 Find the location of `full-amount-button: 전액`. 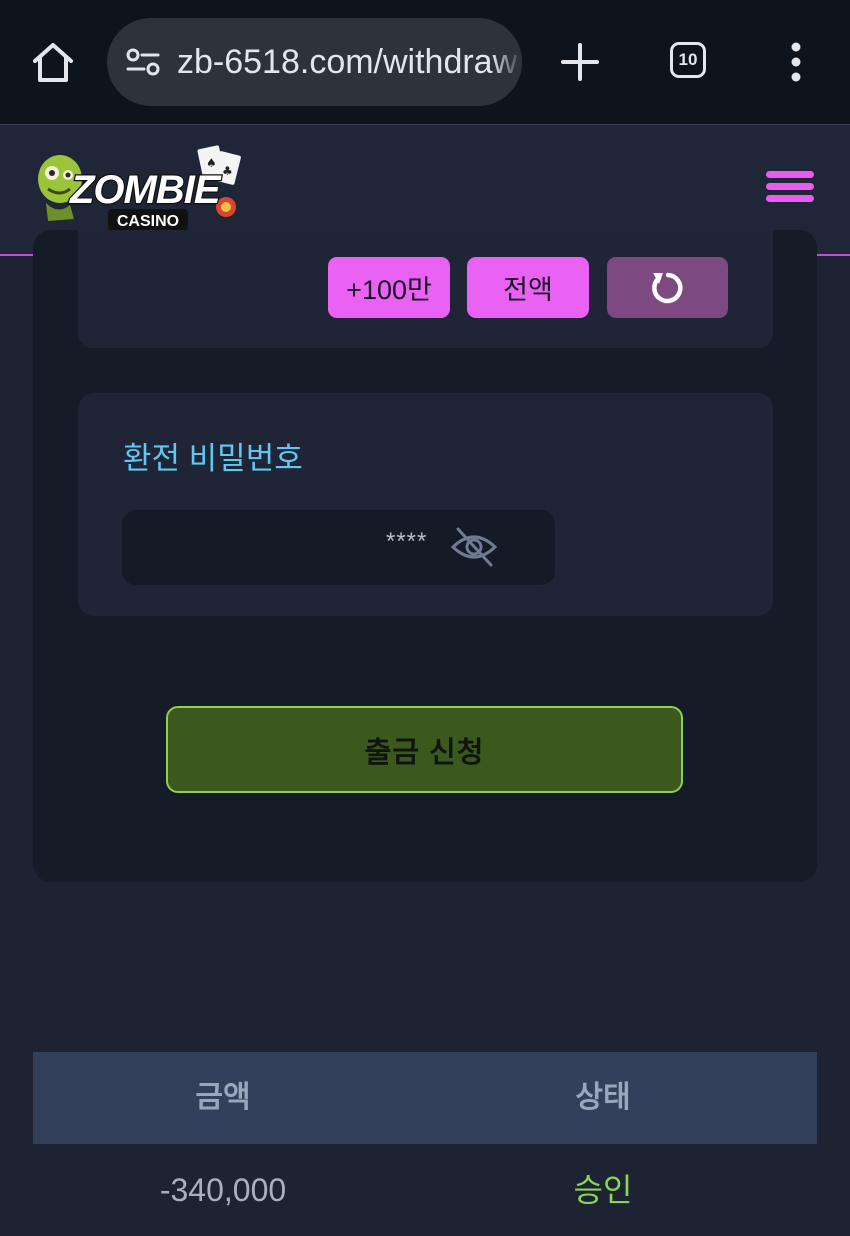

full-amount-button: 전액 is located at coordinates (528, 287).